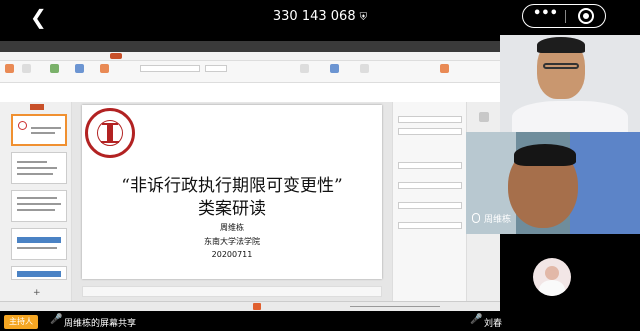 The image size is (640, 331). I want to click on add-slide-icon: +, so click(37, 293).